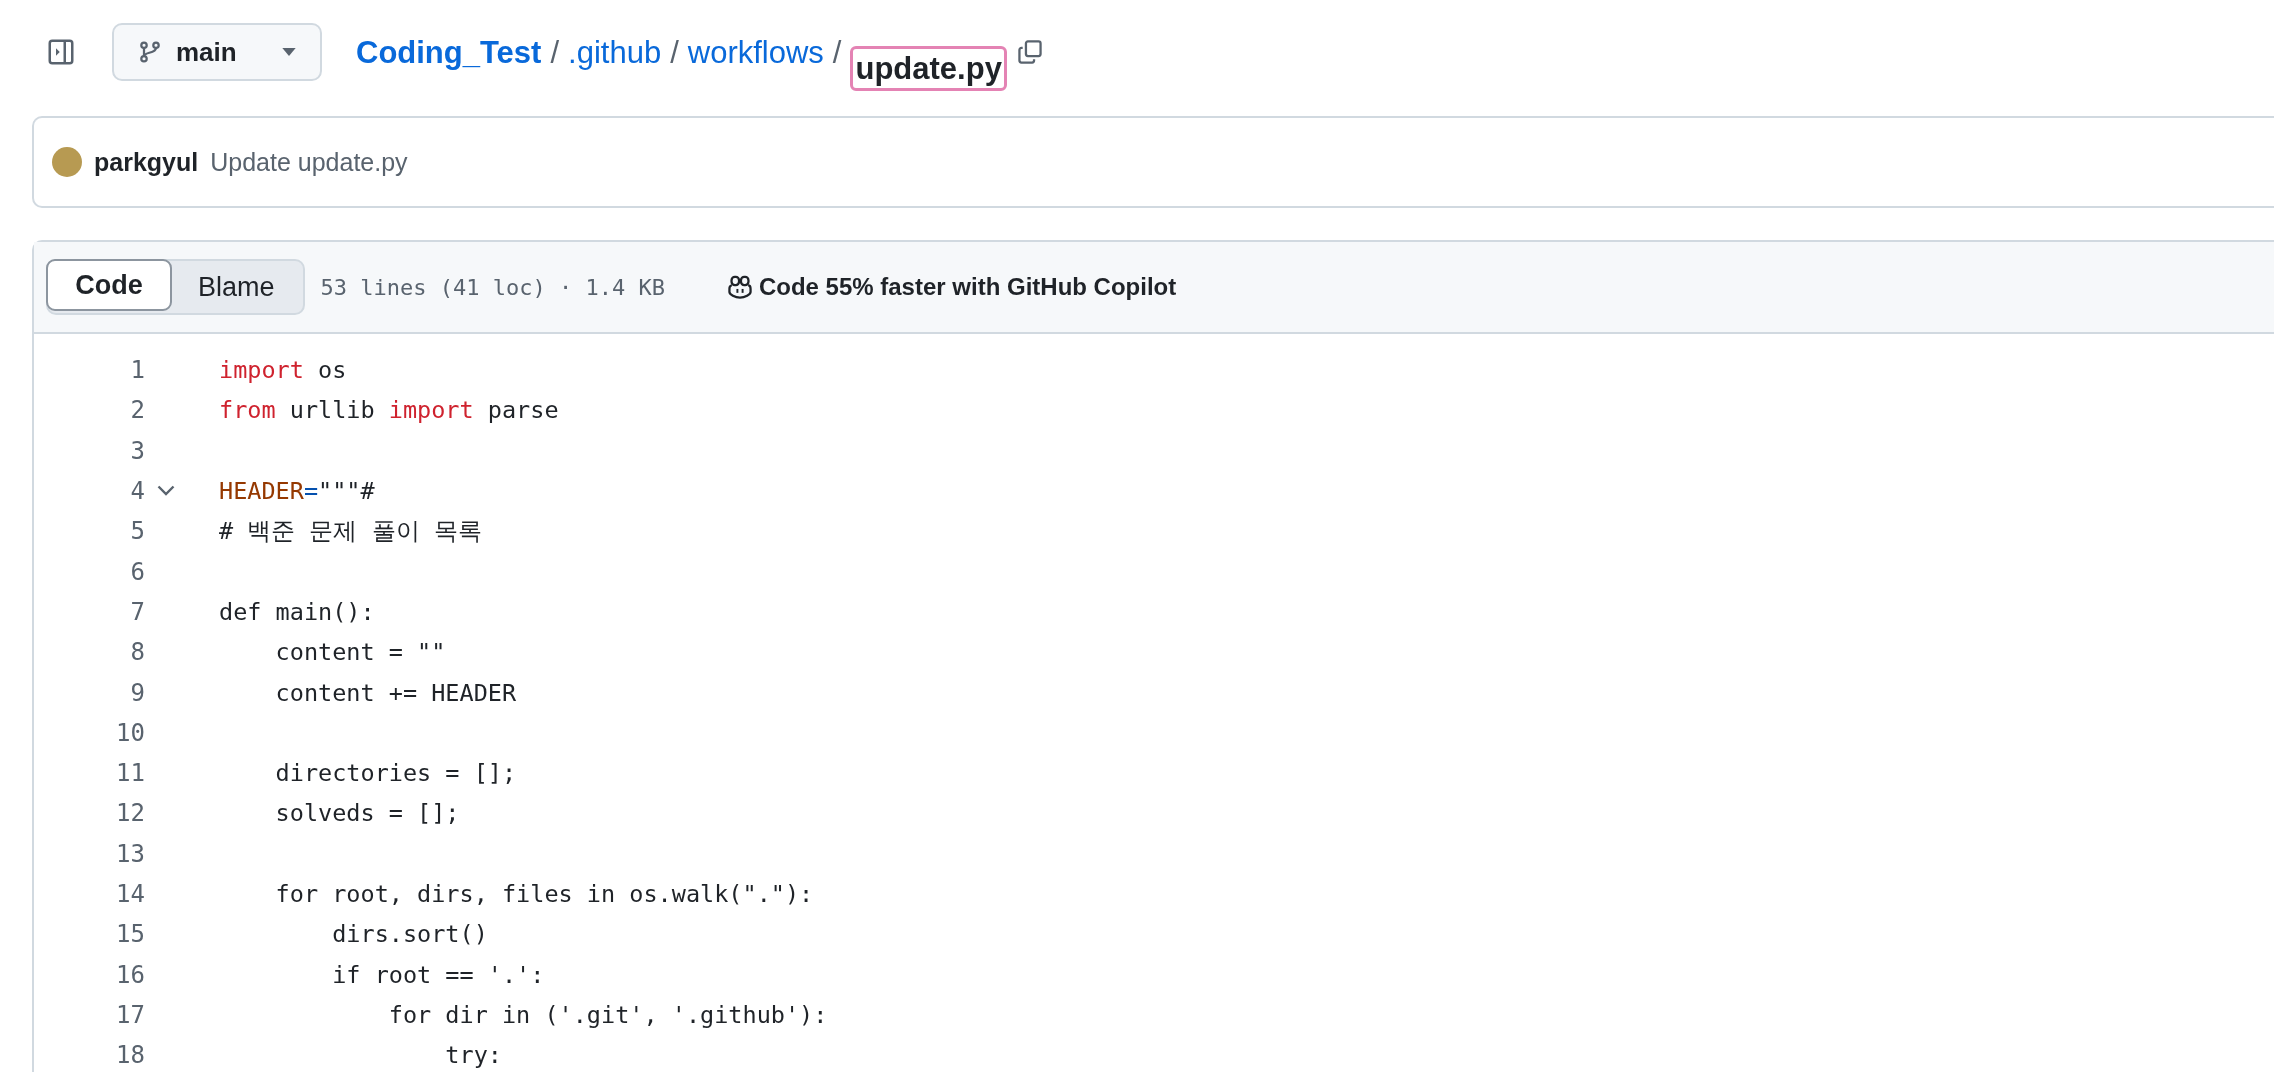 This screenshot has width=2274, height=1072. Describe the element at coordinates (1029, 52) in the screenshot. I see `copy-icon` at that location.